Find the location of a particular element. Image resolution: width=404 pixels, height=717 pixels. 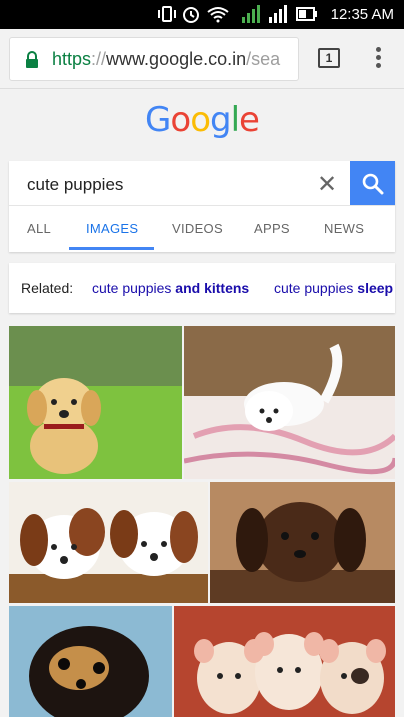

logo-letter: l is located at coordinates (235, 120).